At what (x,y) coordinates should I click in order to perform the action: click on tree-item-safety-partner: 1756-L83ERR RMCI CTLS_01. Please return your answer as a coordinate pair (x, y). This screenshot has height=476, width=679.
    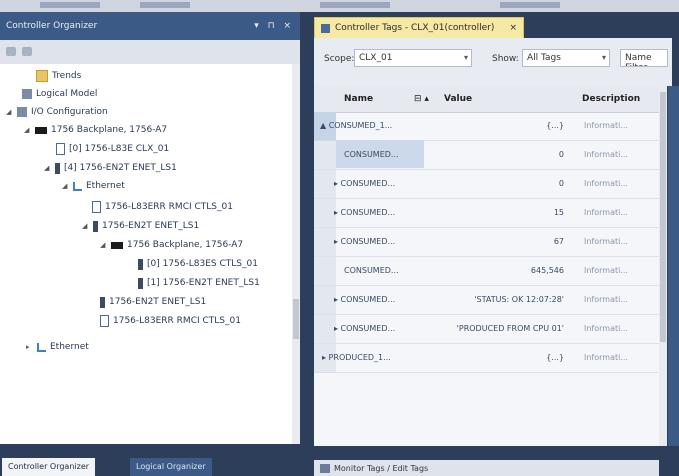
    Looking at the image, I should click on (170, 321).